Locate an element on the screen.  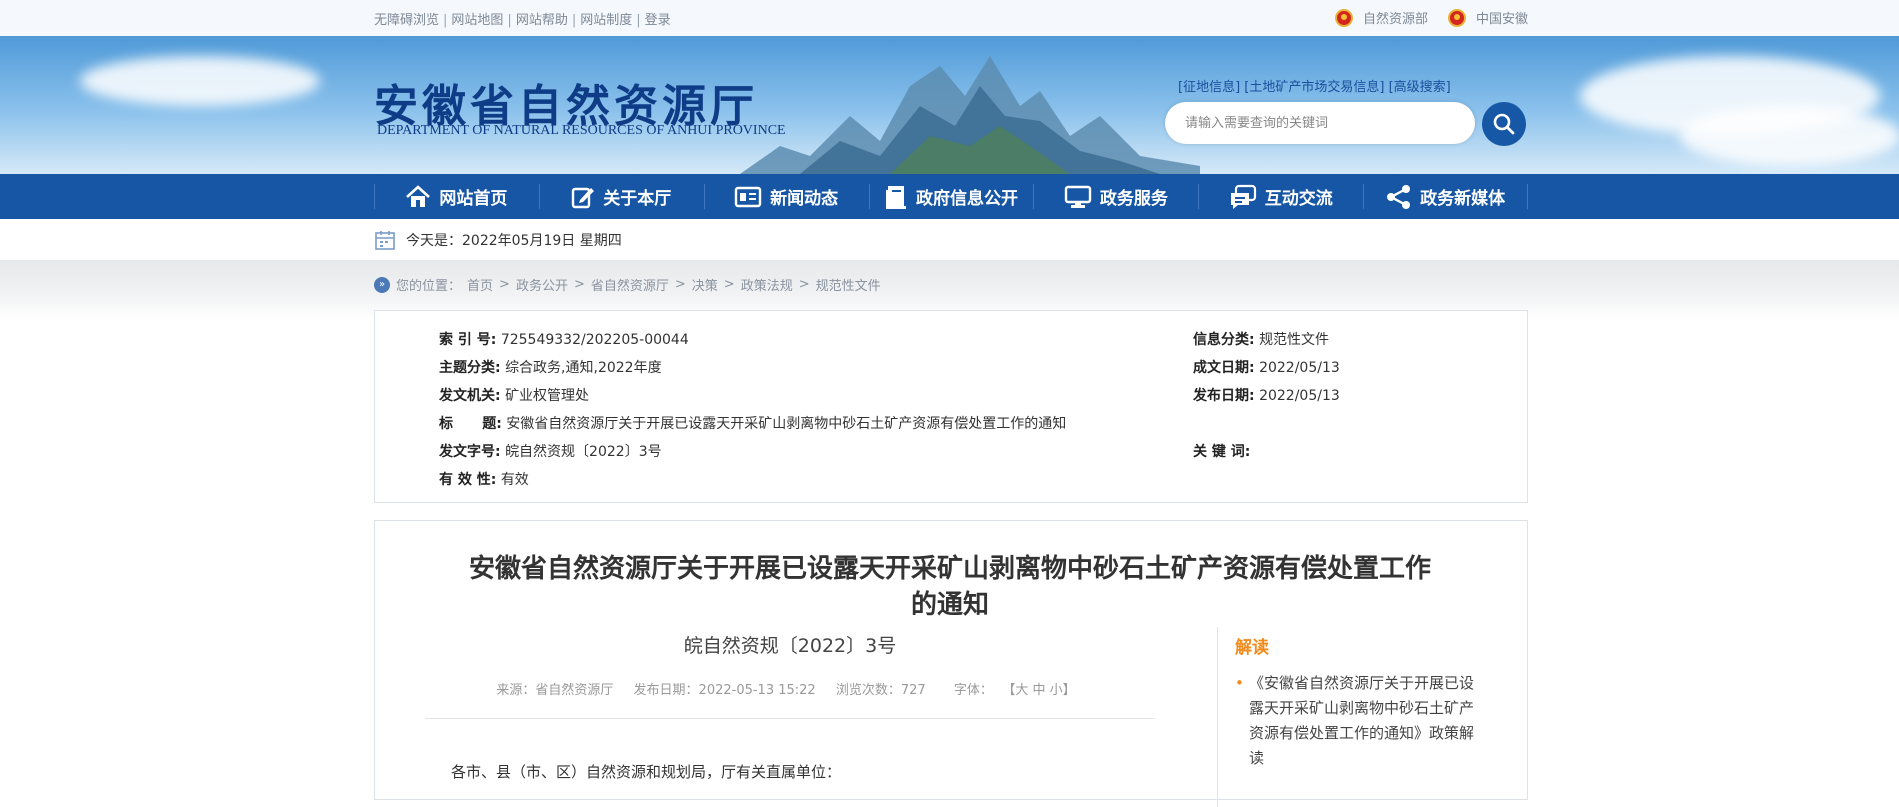
nav-new-media: 政务新媒体 is located at coordinates (1445, 196).